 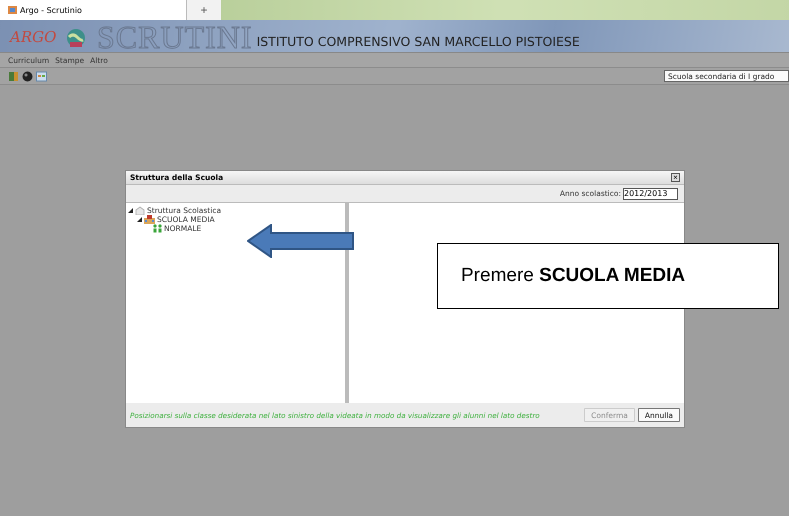 I want to click on close-button: ×, so click(x=675, y=177).